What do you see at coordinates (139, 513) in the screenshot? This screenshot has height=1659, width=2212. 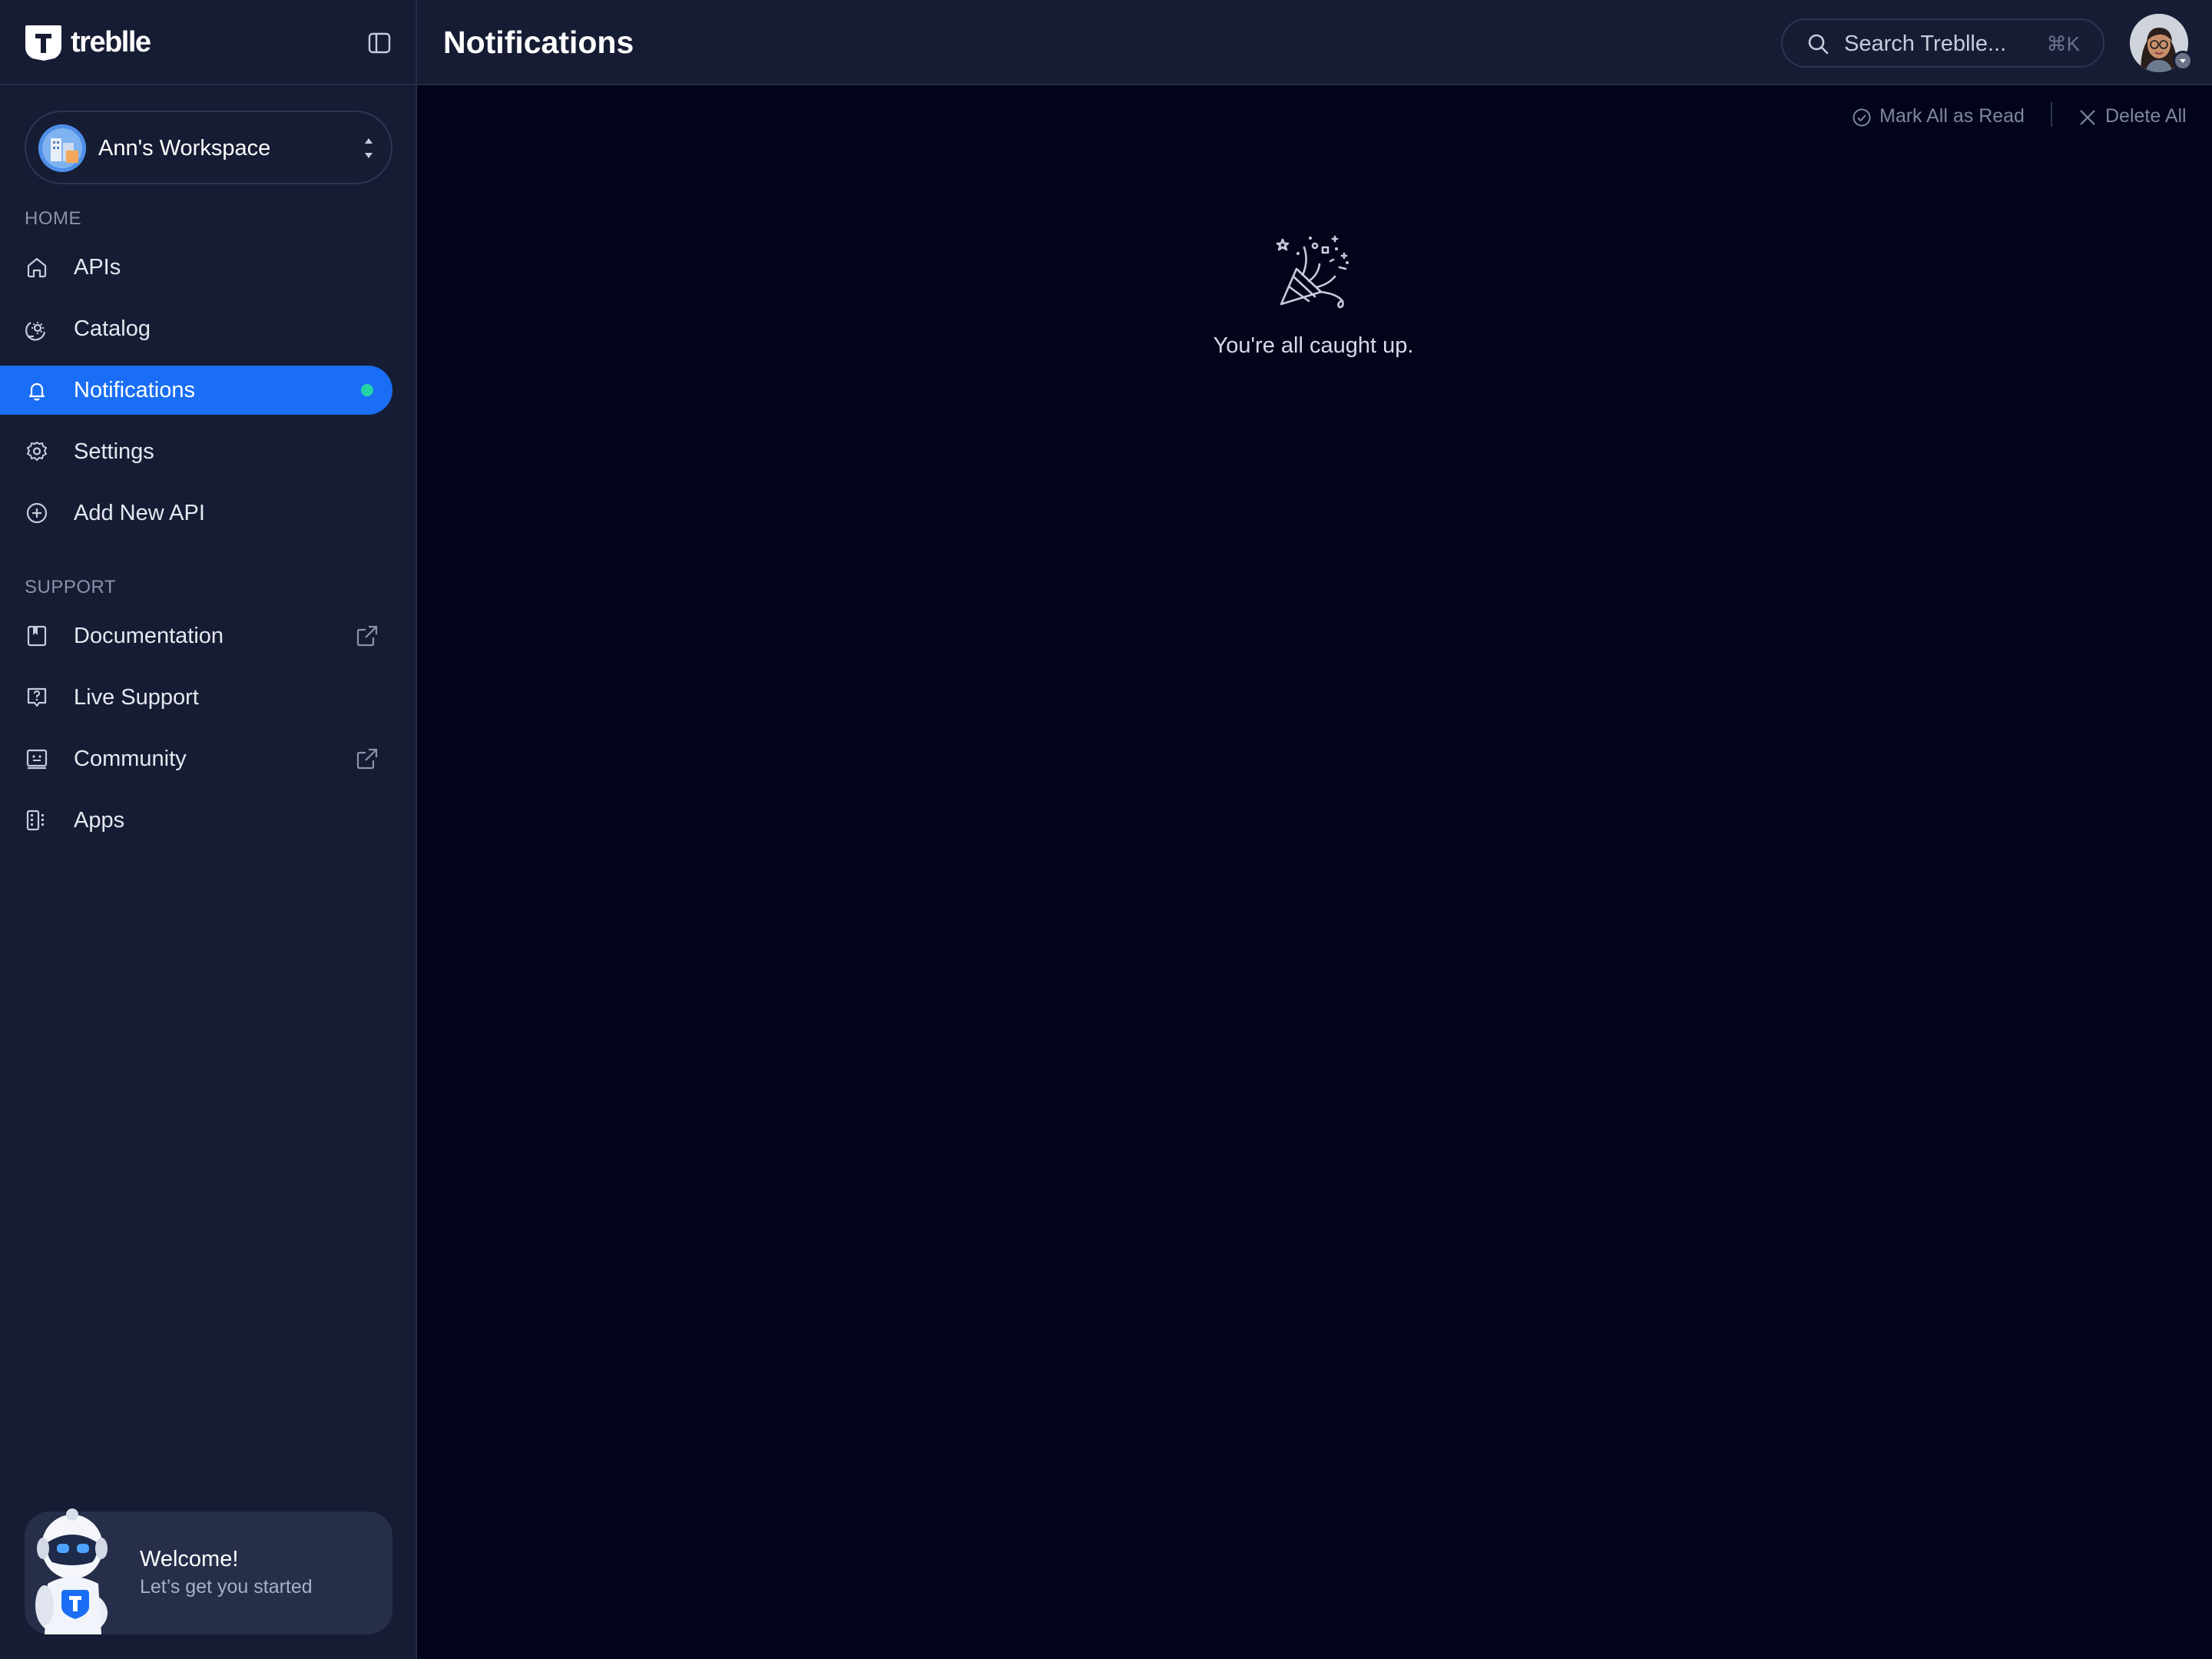 I see `sidebar-item-label: Add New API` at bounding box center [139, 513].